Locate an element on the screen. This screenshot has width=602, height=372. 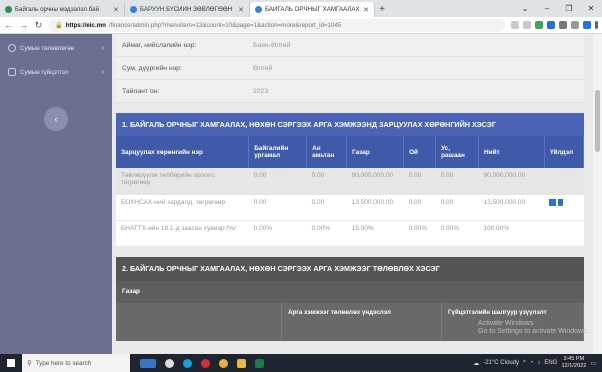
weather-cloud-icon: ☁ is located at coordinates (476, 363).